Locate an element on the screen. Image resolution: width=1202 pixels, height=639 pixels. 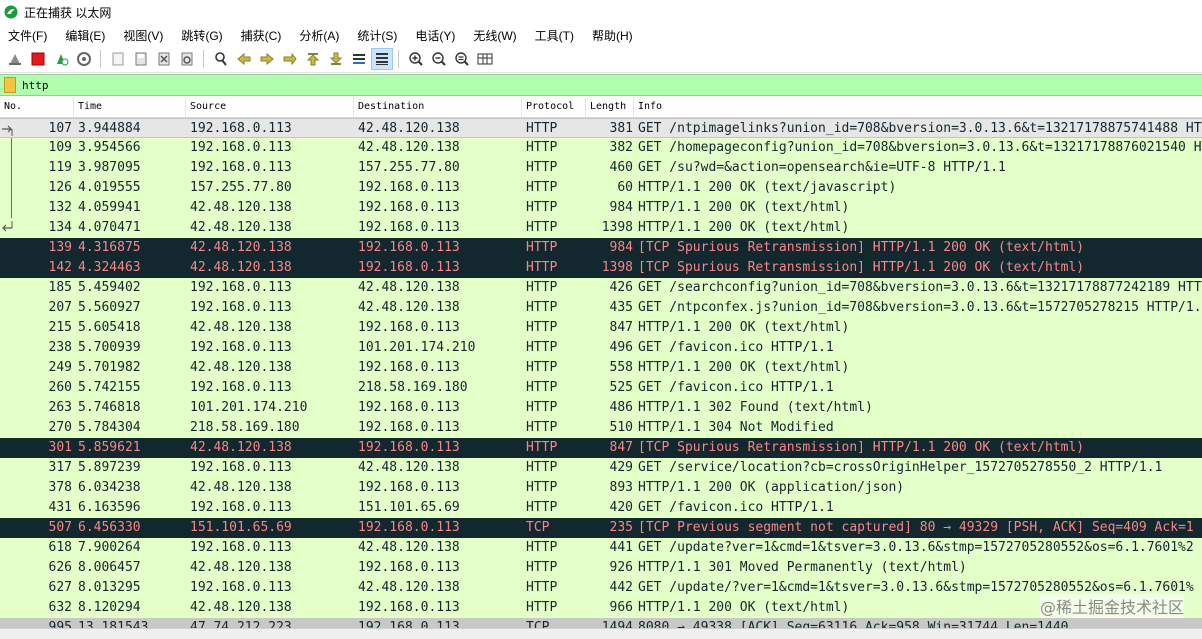
normal-size-icon is located at coordinates (462, 59).